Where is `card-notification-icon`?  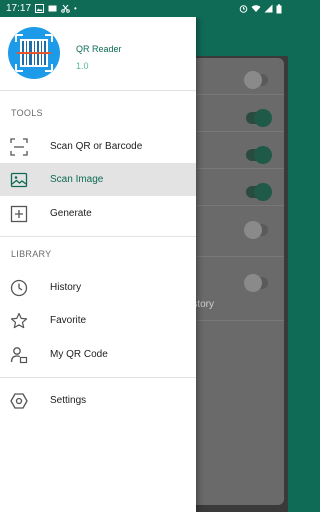 card-notification-icon is located at coordinates (52, 8).